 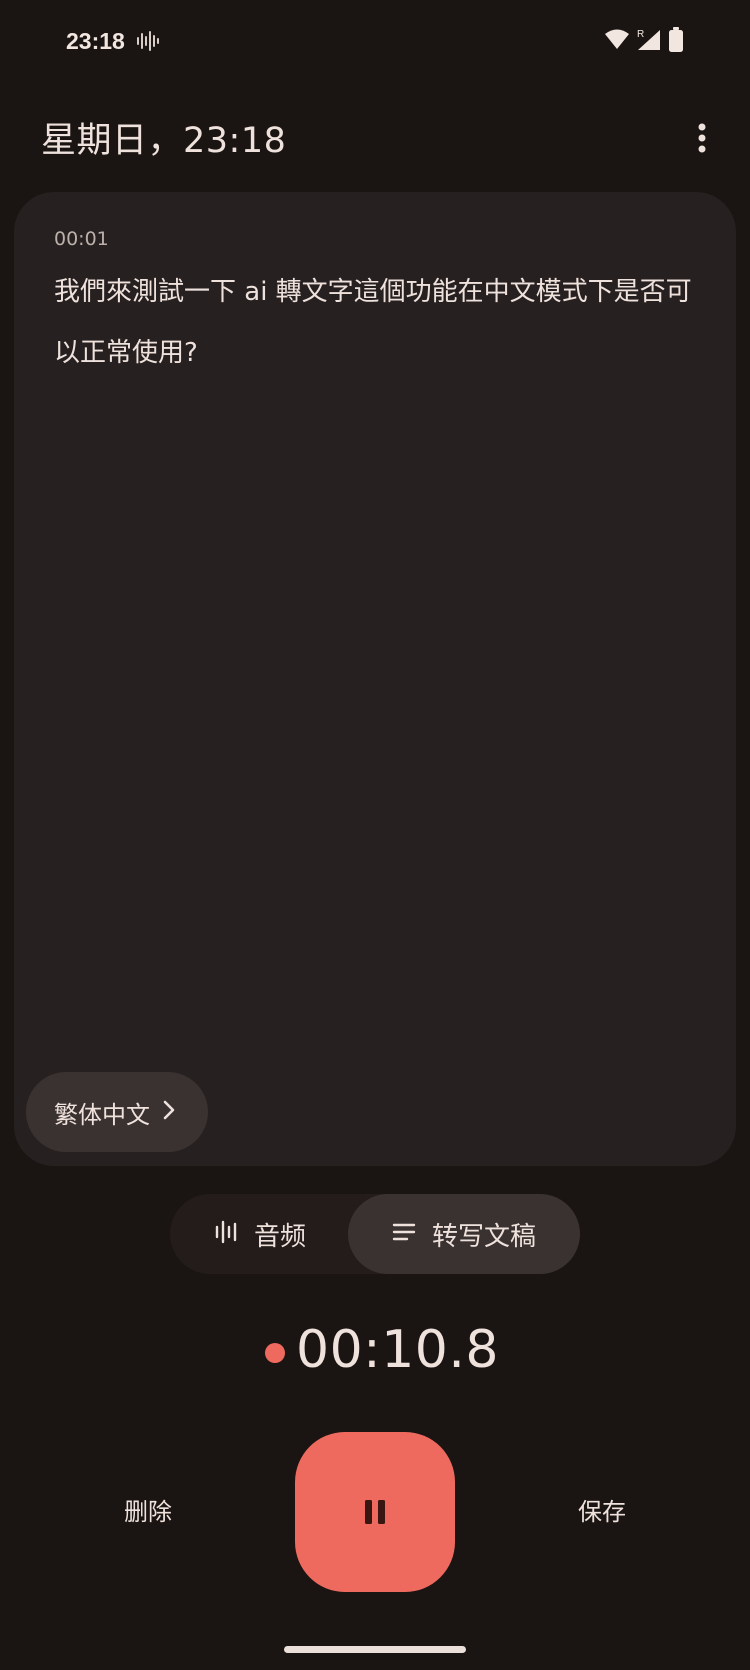 I want to click on recording-indicator, so click(x=275, y=1353).